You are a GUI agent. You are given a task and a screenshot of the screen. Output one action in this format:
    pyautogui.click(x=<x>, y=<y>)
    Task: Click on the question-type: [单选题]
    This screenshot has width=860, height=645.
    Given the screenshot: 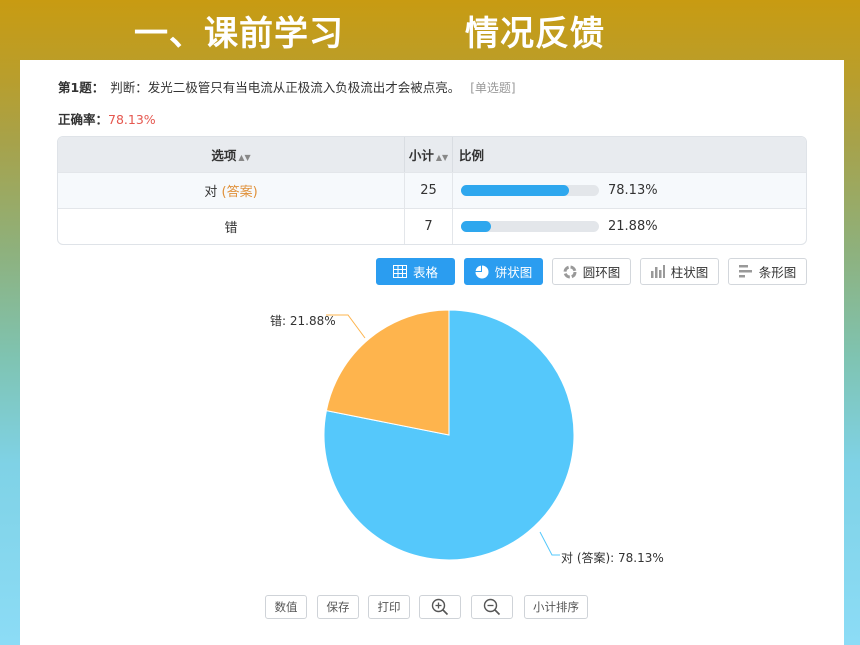 What is the action you would take?
    pyautogui.click(x=493, y=88)
    